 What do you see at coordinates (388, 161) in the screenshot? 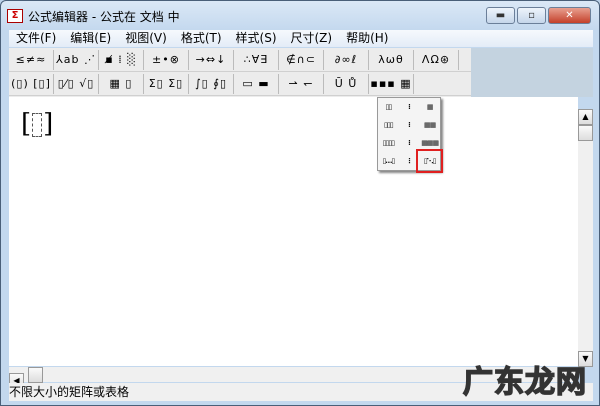
I see `matrix-template-option: ▯…▯` at bounding box center [388, 161].